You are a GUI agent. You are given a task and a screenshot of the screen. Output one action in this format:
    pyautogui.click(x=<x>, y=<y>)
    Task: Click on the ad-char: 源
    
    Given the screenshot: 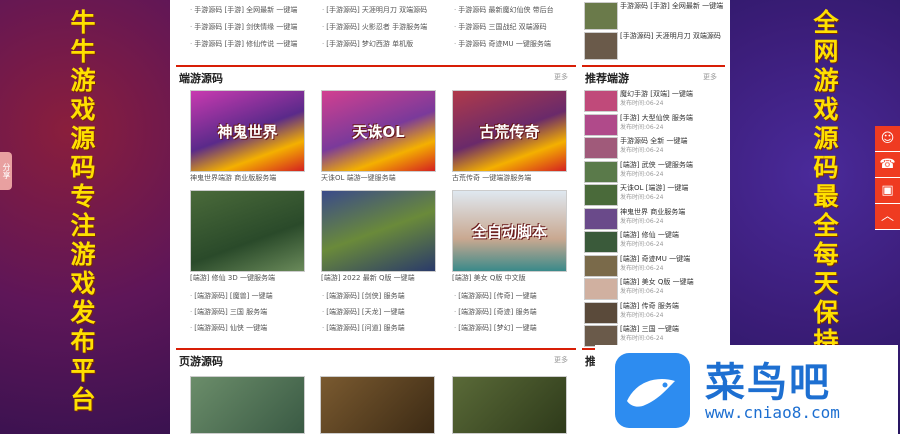 What is the action you would take?
    pyautogui.click(x=826, y=138)
    